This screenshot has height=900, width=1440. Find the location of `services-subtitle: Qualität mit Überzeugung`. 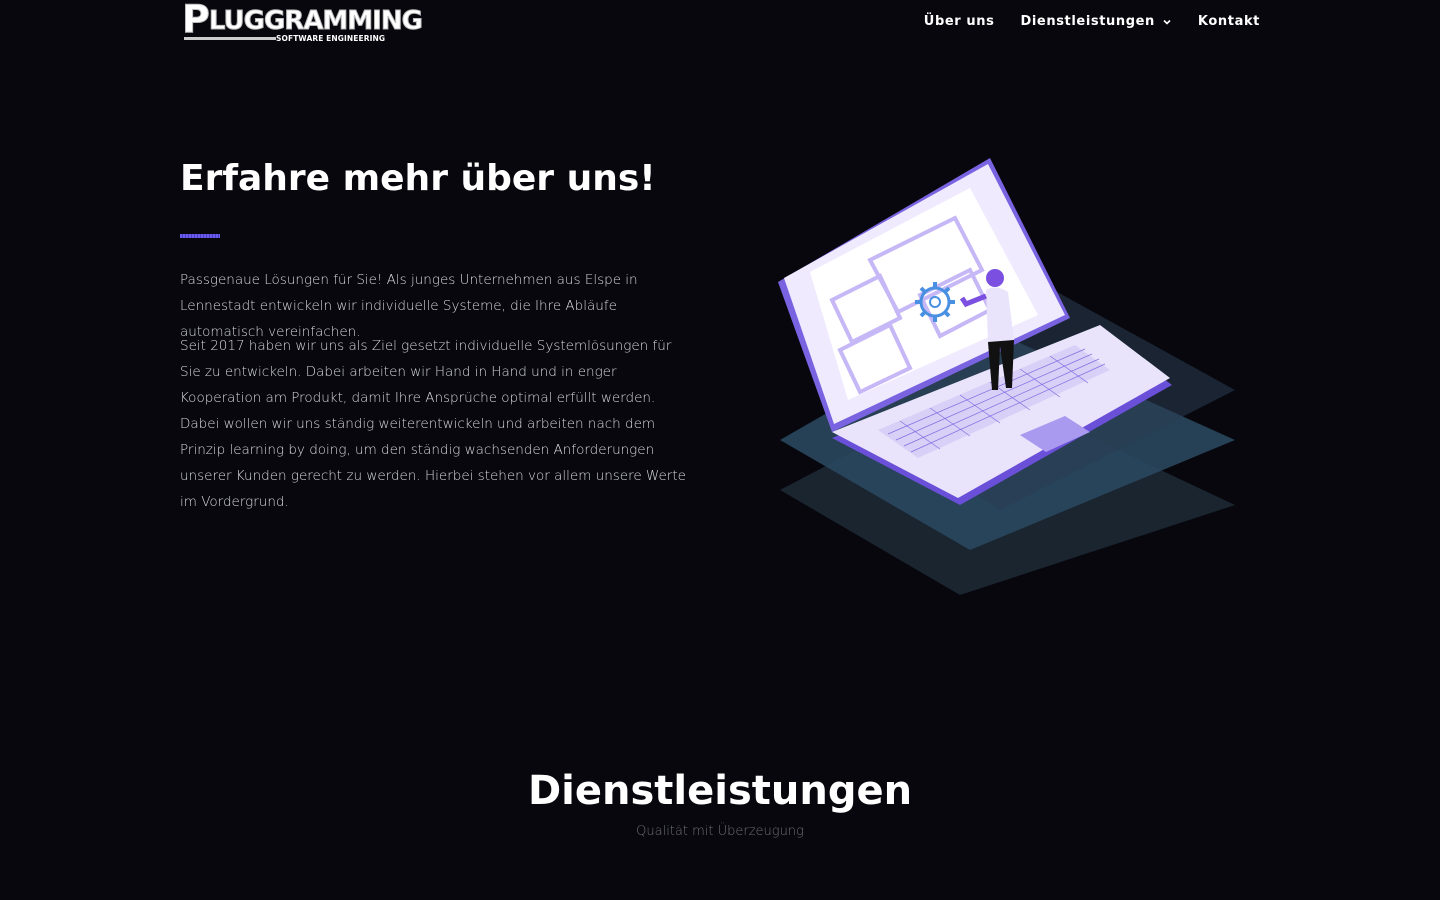

services-subtitle: Qualität mit Überzeugung is located at coordinates (720, 831).